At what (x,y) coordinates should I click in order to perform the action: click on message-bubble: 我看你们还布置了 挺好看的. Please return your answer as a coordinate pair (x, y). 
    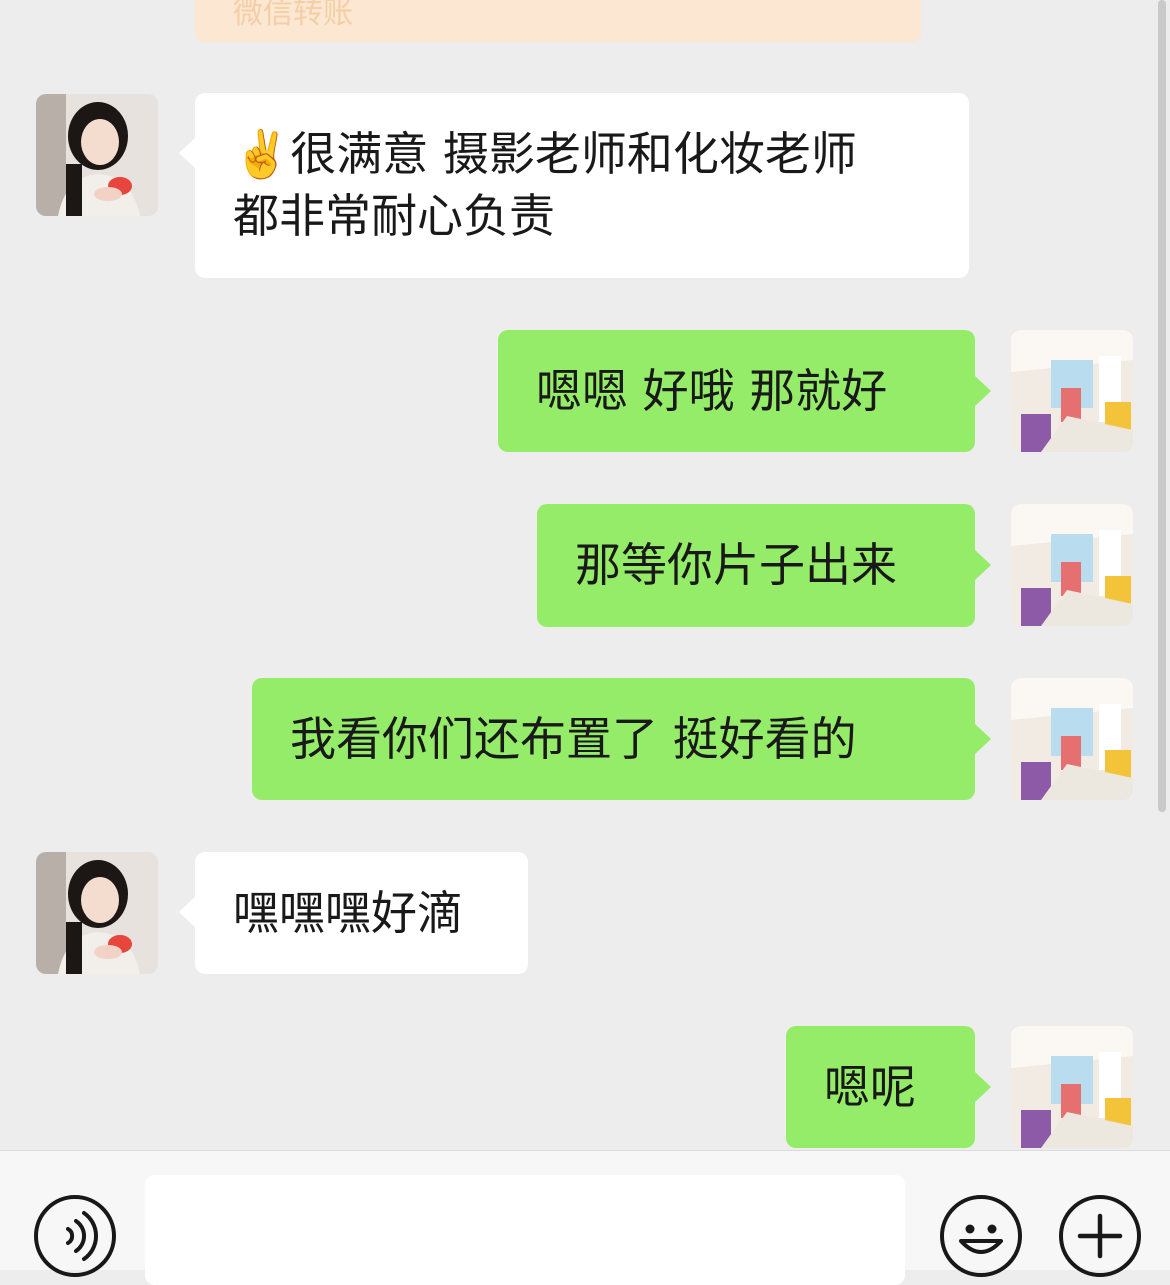
    Looking at the image, I should click on (621, 739).